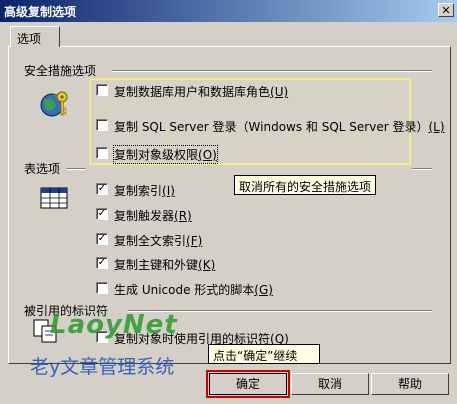 The height and width of the screenshot is (404, 457). What do you see at coordinates (422, 169) in the screenshot?
I see `table-divider-right` at bounding box center [422, 169].